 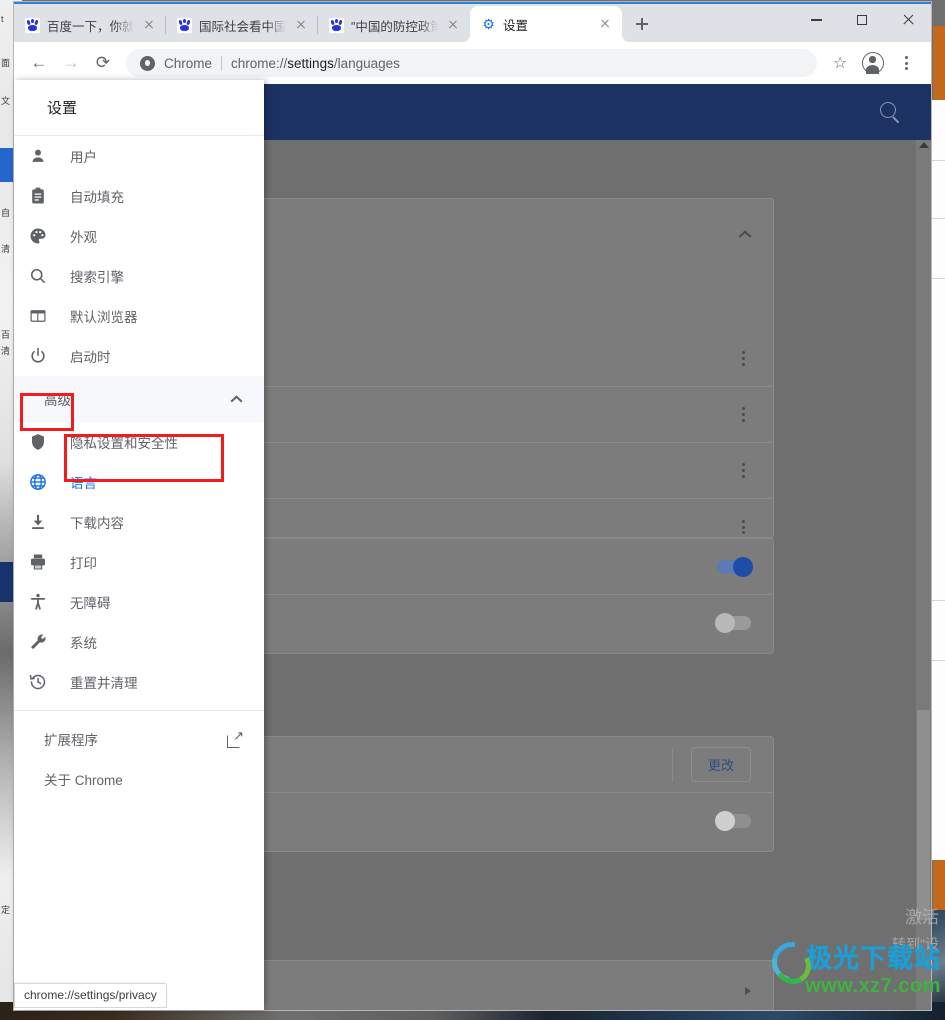 What do you see at coordinates (38, 156) in the screenshot?
I see `person-icon` at bounding box center [38, 156].